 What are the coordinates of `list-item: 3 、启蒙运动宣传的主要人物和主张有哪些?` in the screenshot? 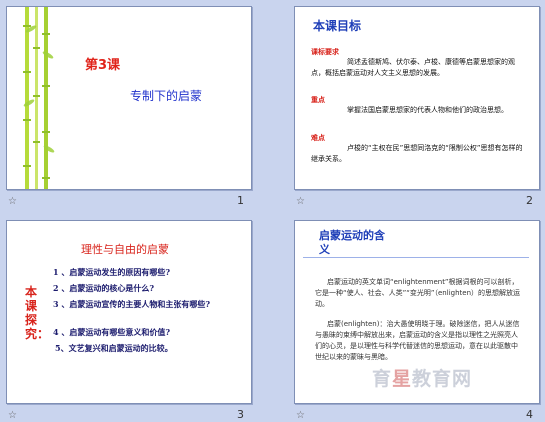 It's located at (132, 304).